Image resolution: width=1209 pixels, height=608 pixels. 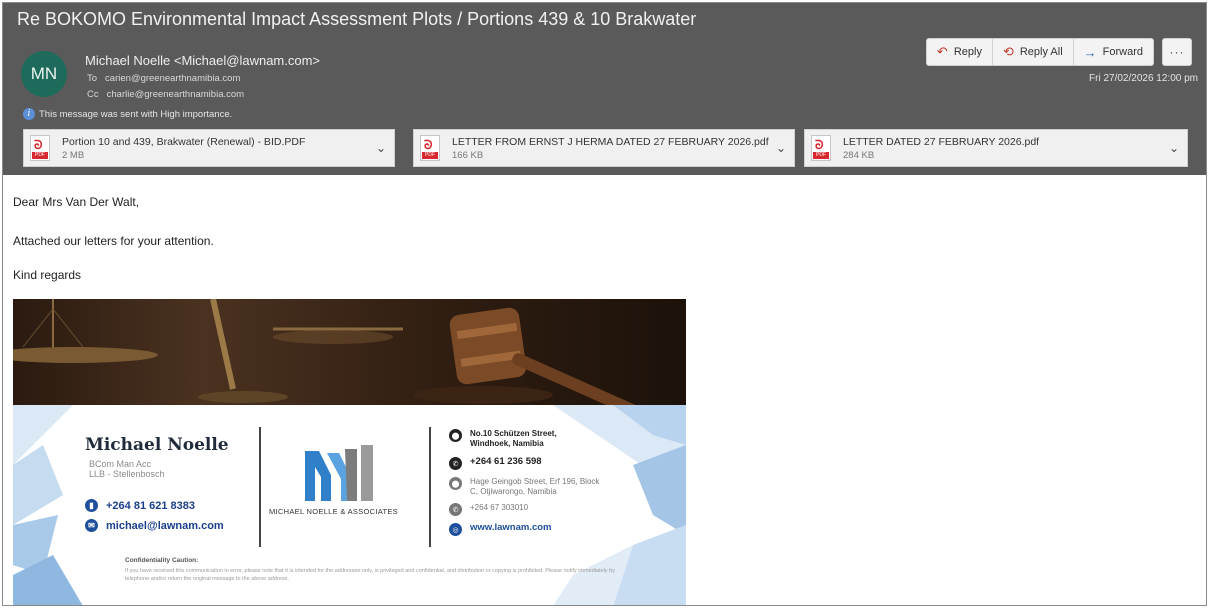 I want to click on closing: Kind regards, so click(x=47, y=275).